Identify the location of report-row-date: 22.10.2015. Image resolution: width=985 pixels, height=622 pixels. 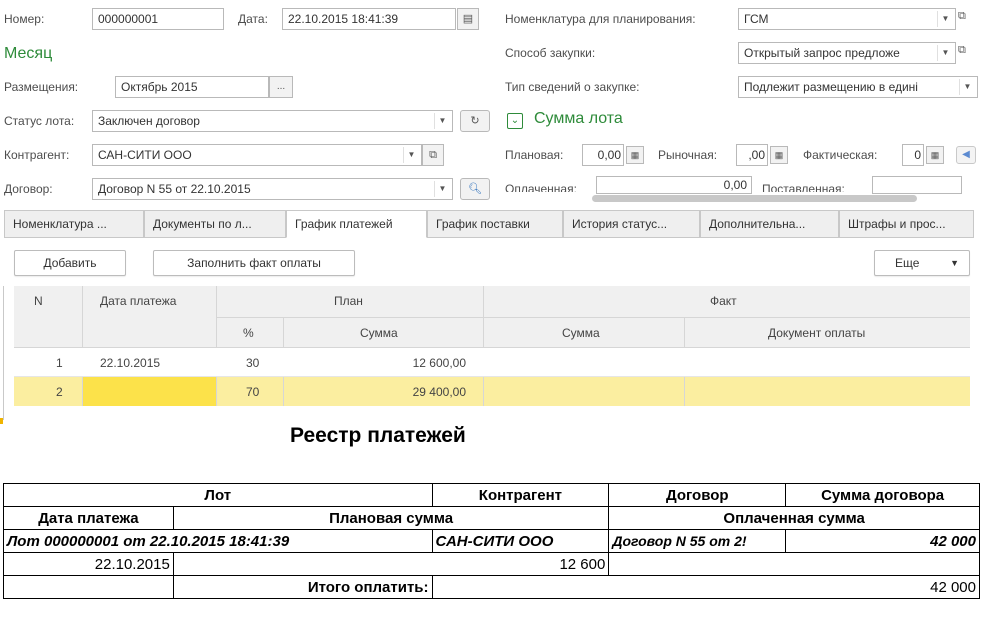
(88, 564).